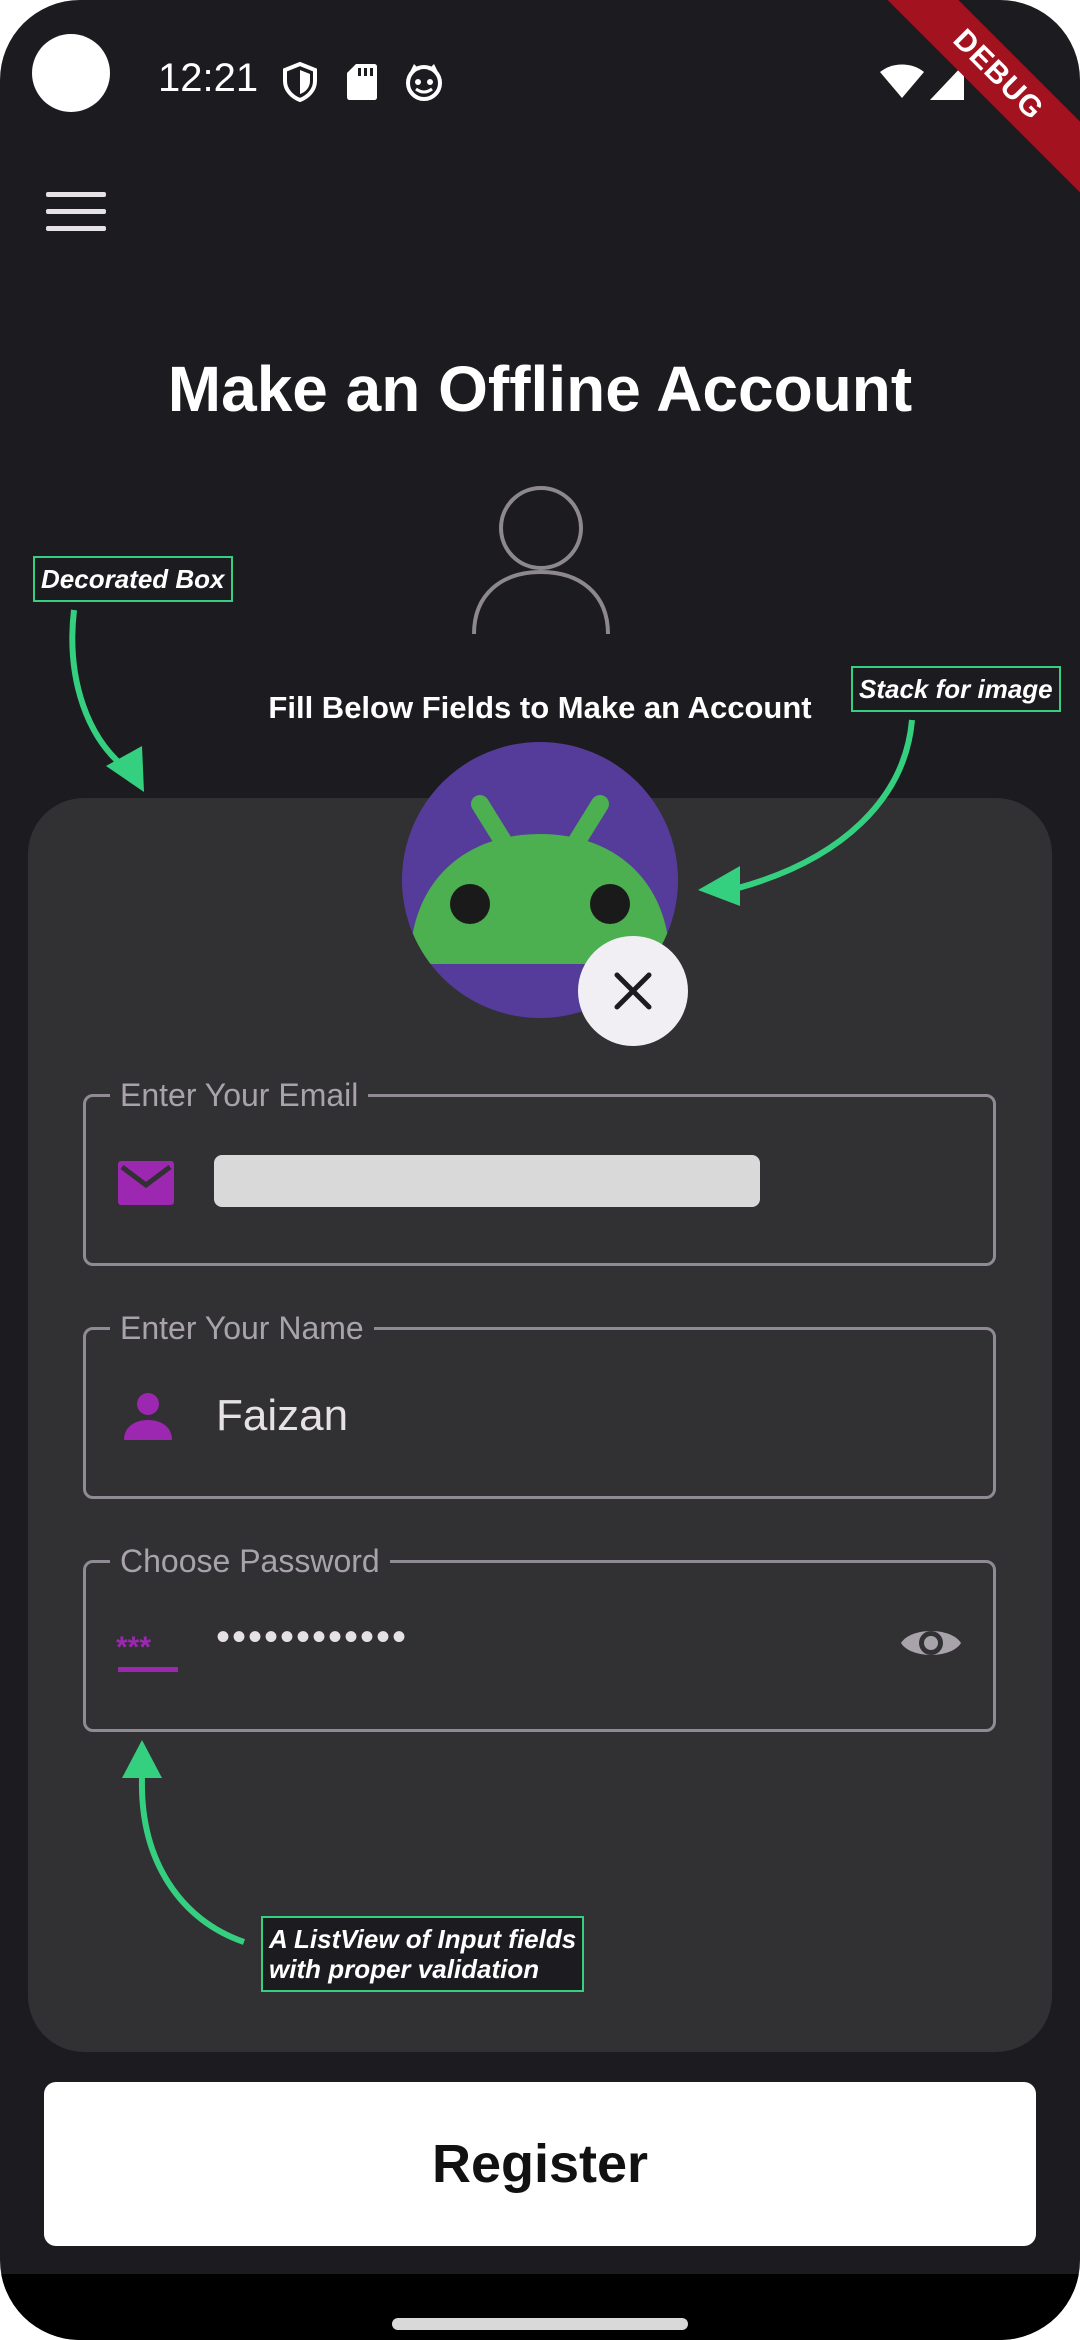  What do you see at coordinates (540, 2324) in the screenshot?
I see `home-indicator` at bounding box center [540, 2324].